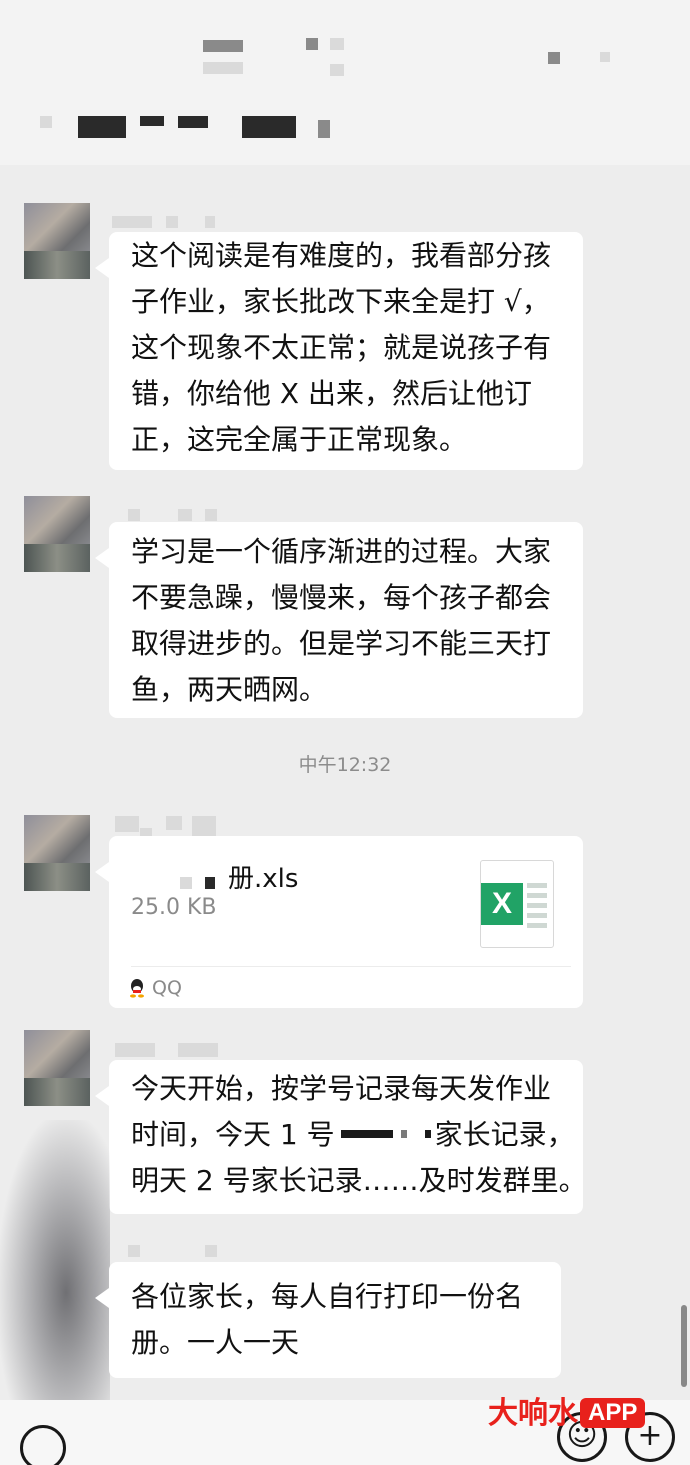 This screenshot has height=1465, width=690. Describe the element at coordinates (502, 904) in the screenshot. I see `excel-badge: X` at that location.